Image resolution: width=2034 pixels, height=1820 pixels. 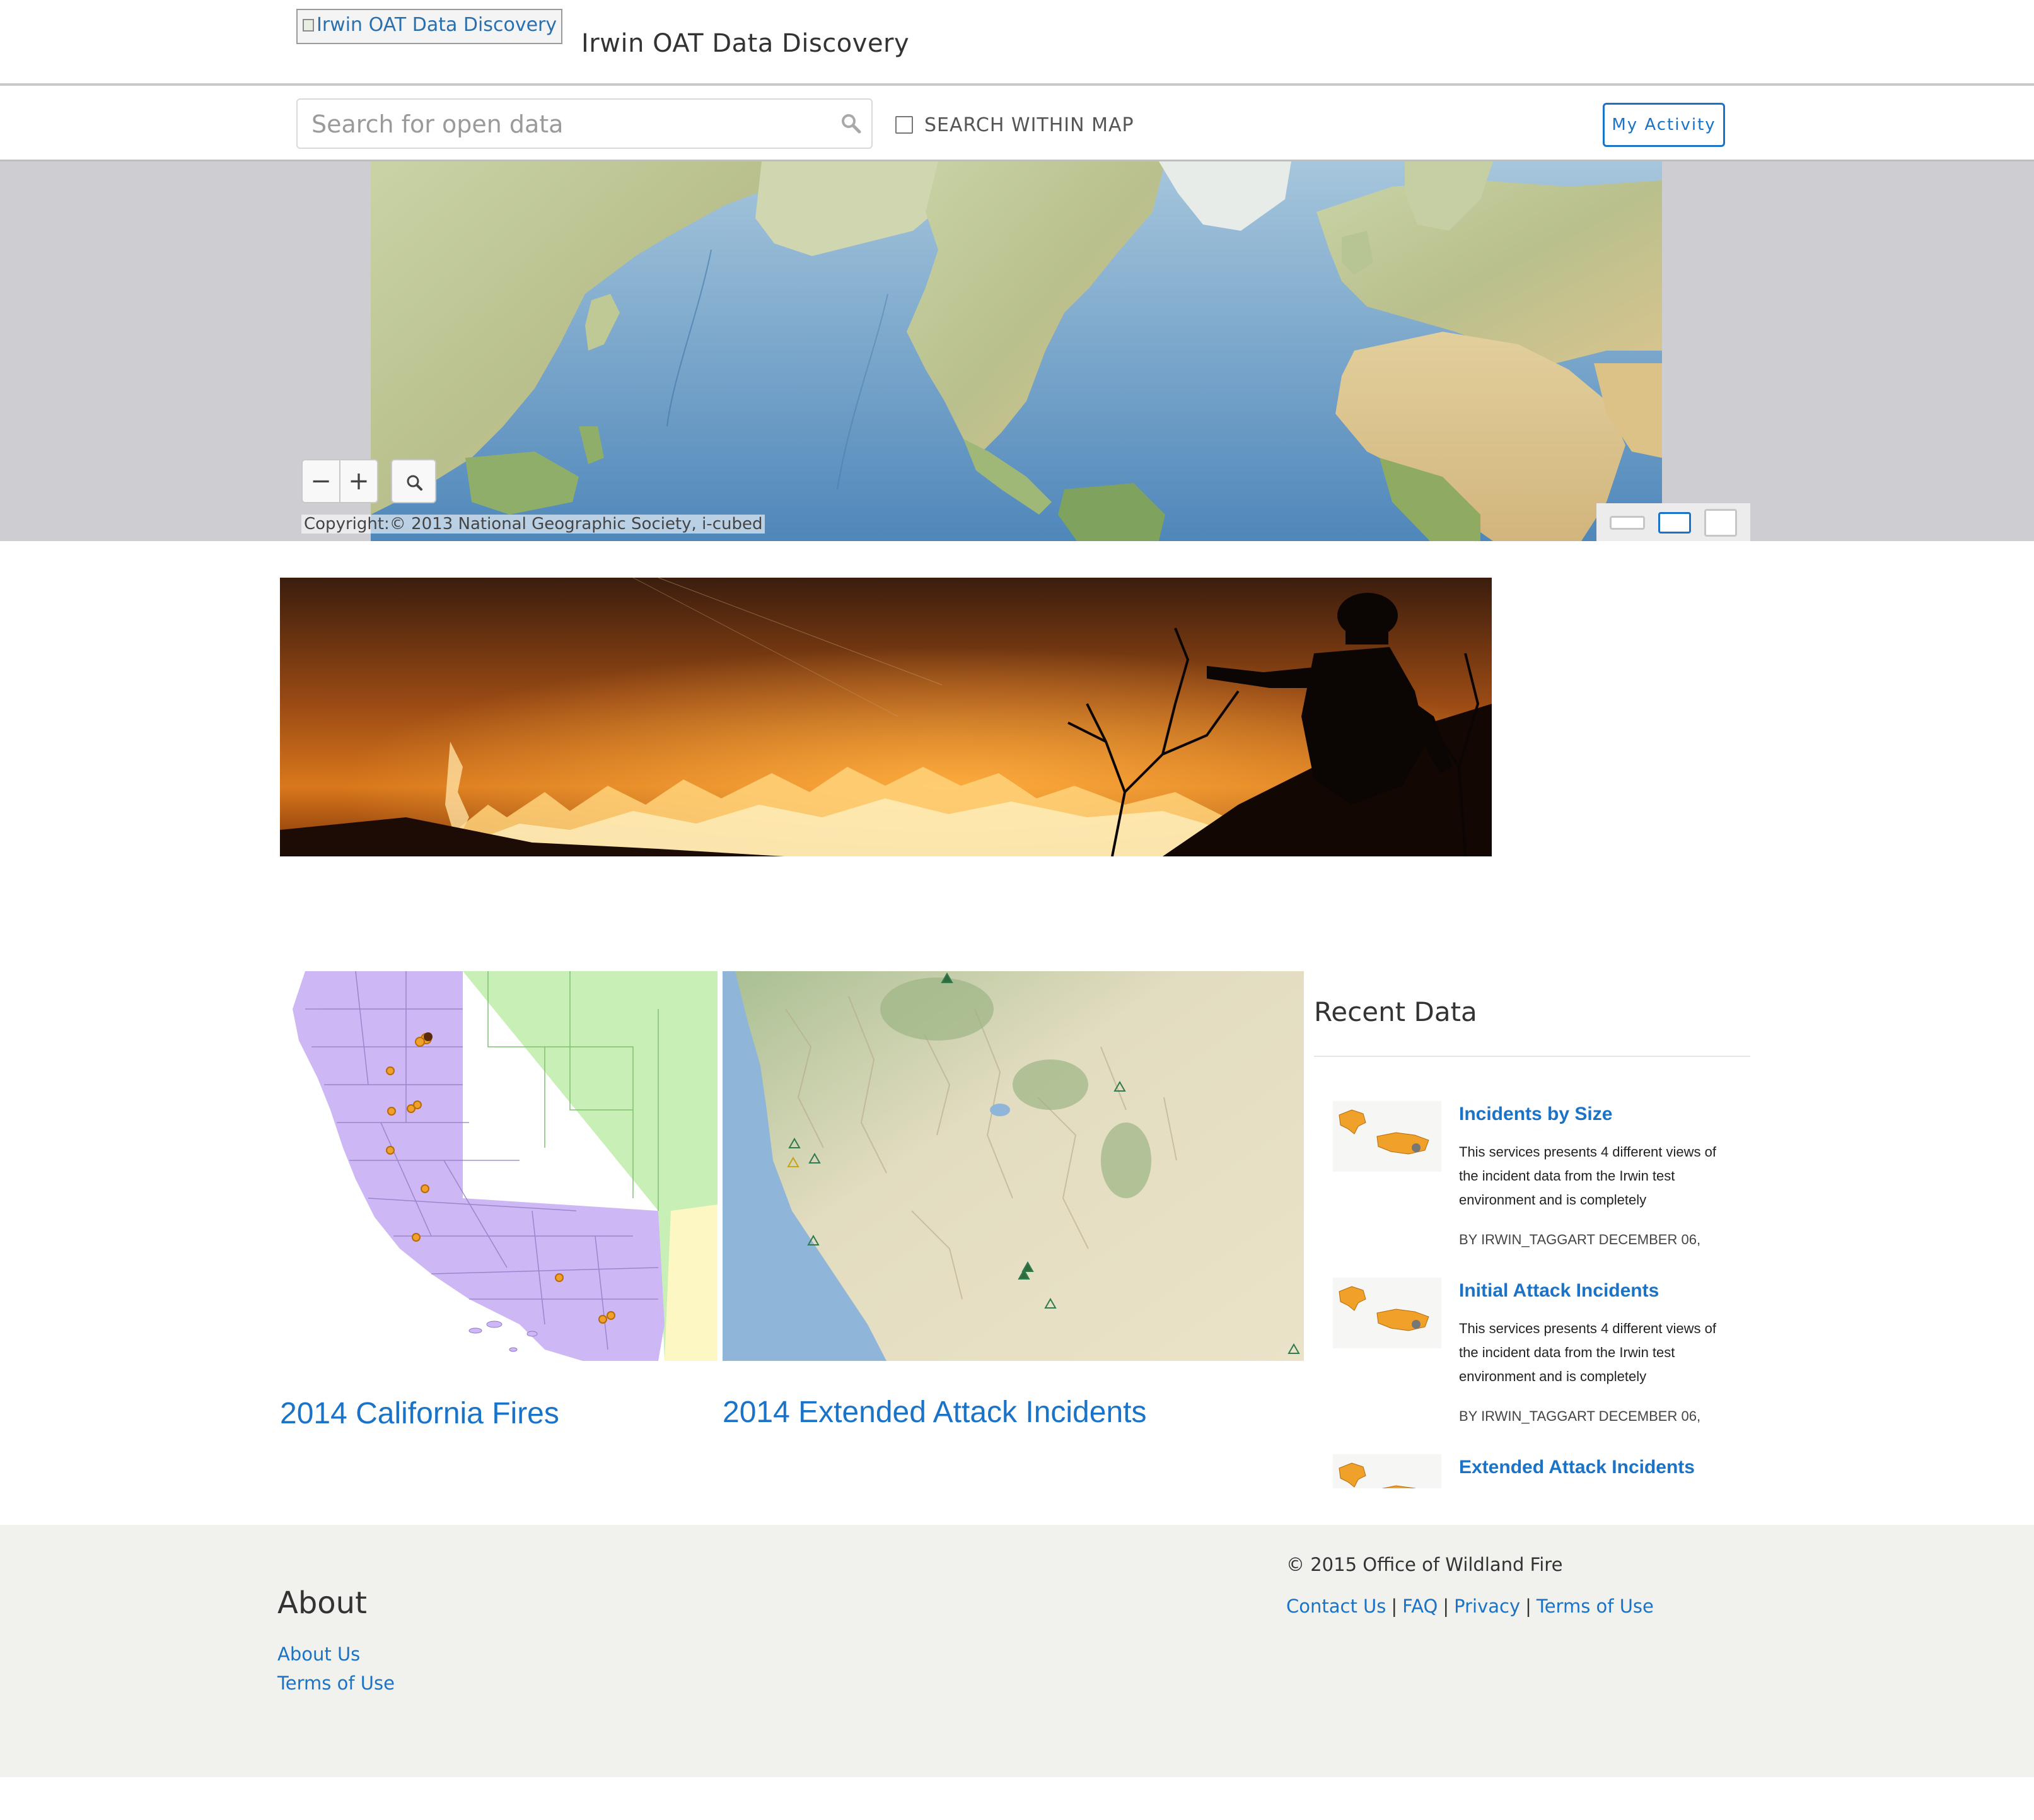 What do you see at coordinates (1627, 523) in the screenshot?
I see `layout-short-map-toggle` at bounding box center [1627, 523].